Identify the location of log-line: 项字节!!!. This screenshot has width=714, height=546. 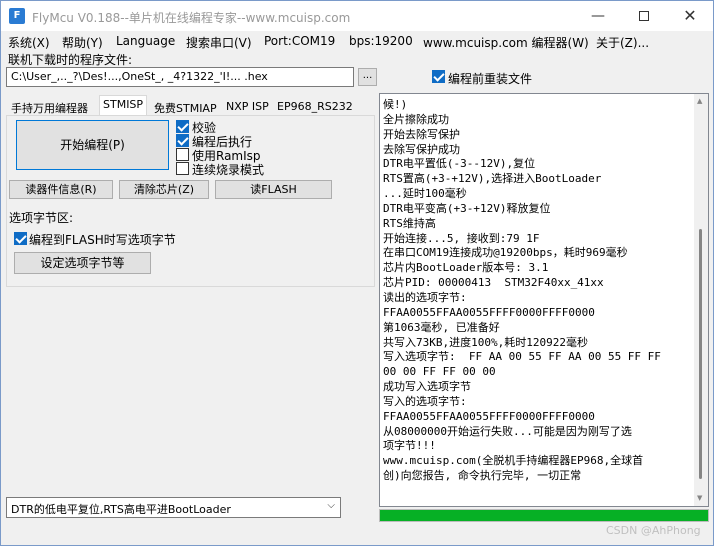
(409, 446).